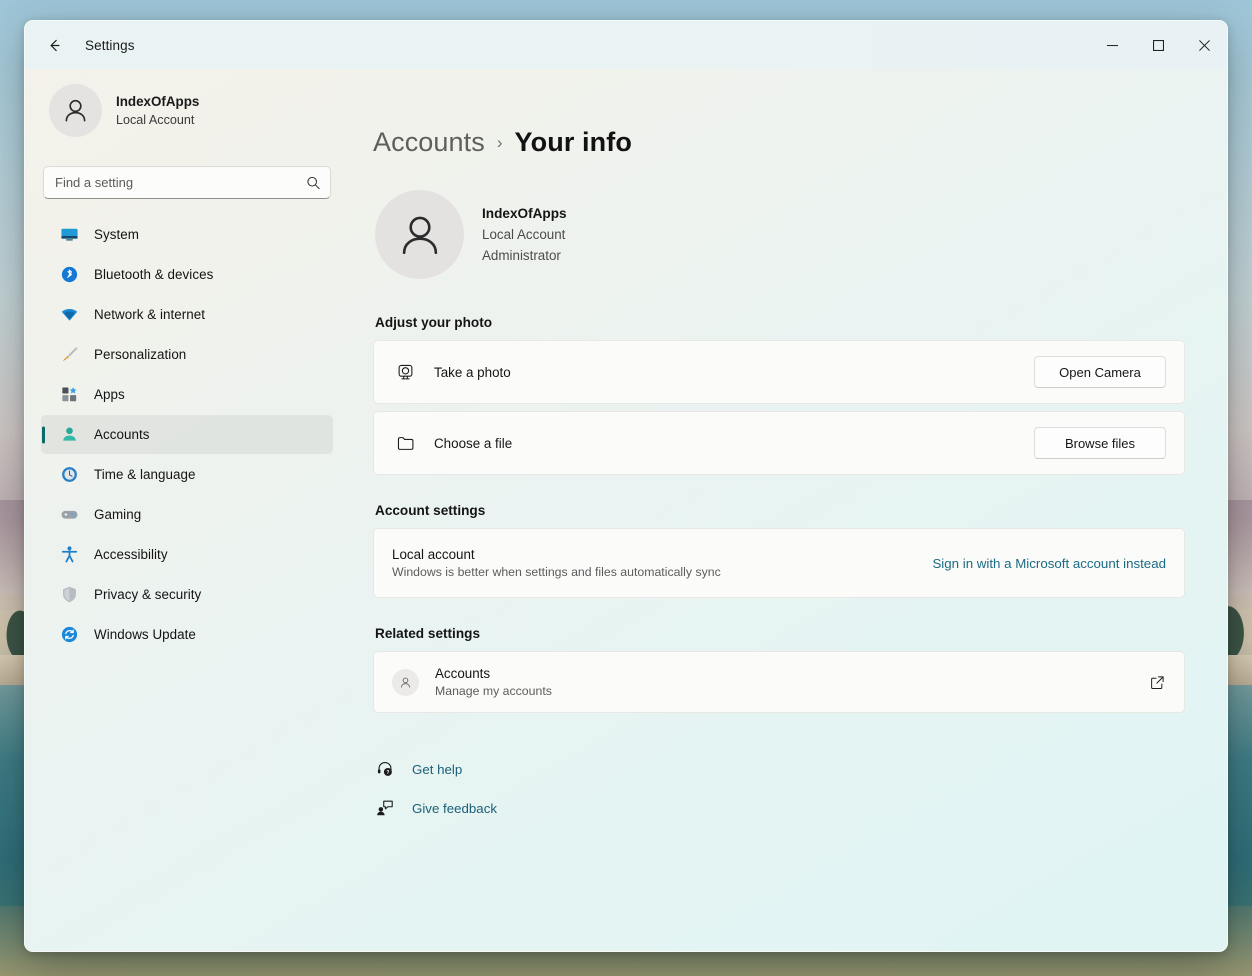  Describe the element at coordinates (155, 120) in the screenshot. I see `sidebar-account-type: Local Account` at that location.